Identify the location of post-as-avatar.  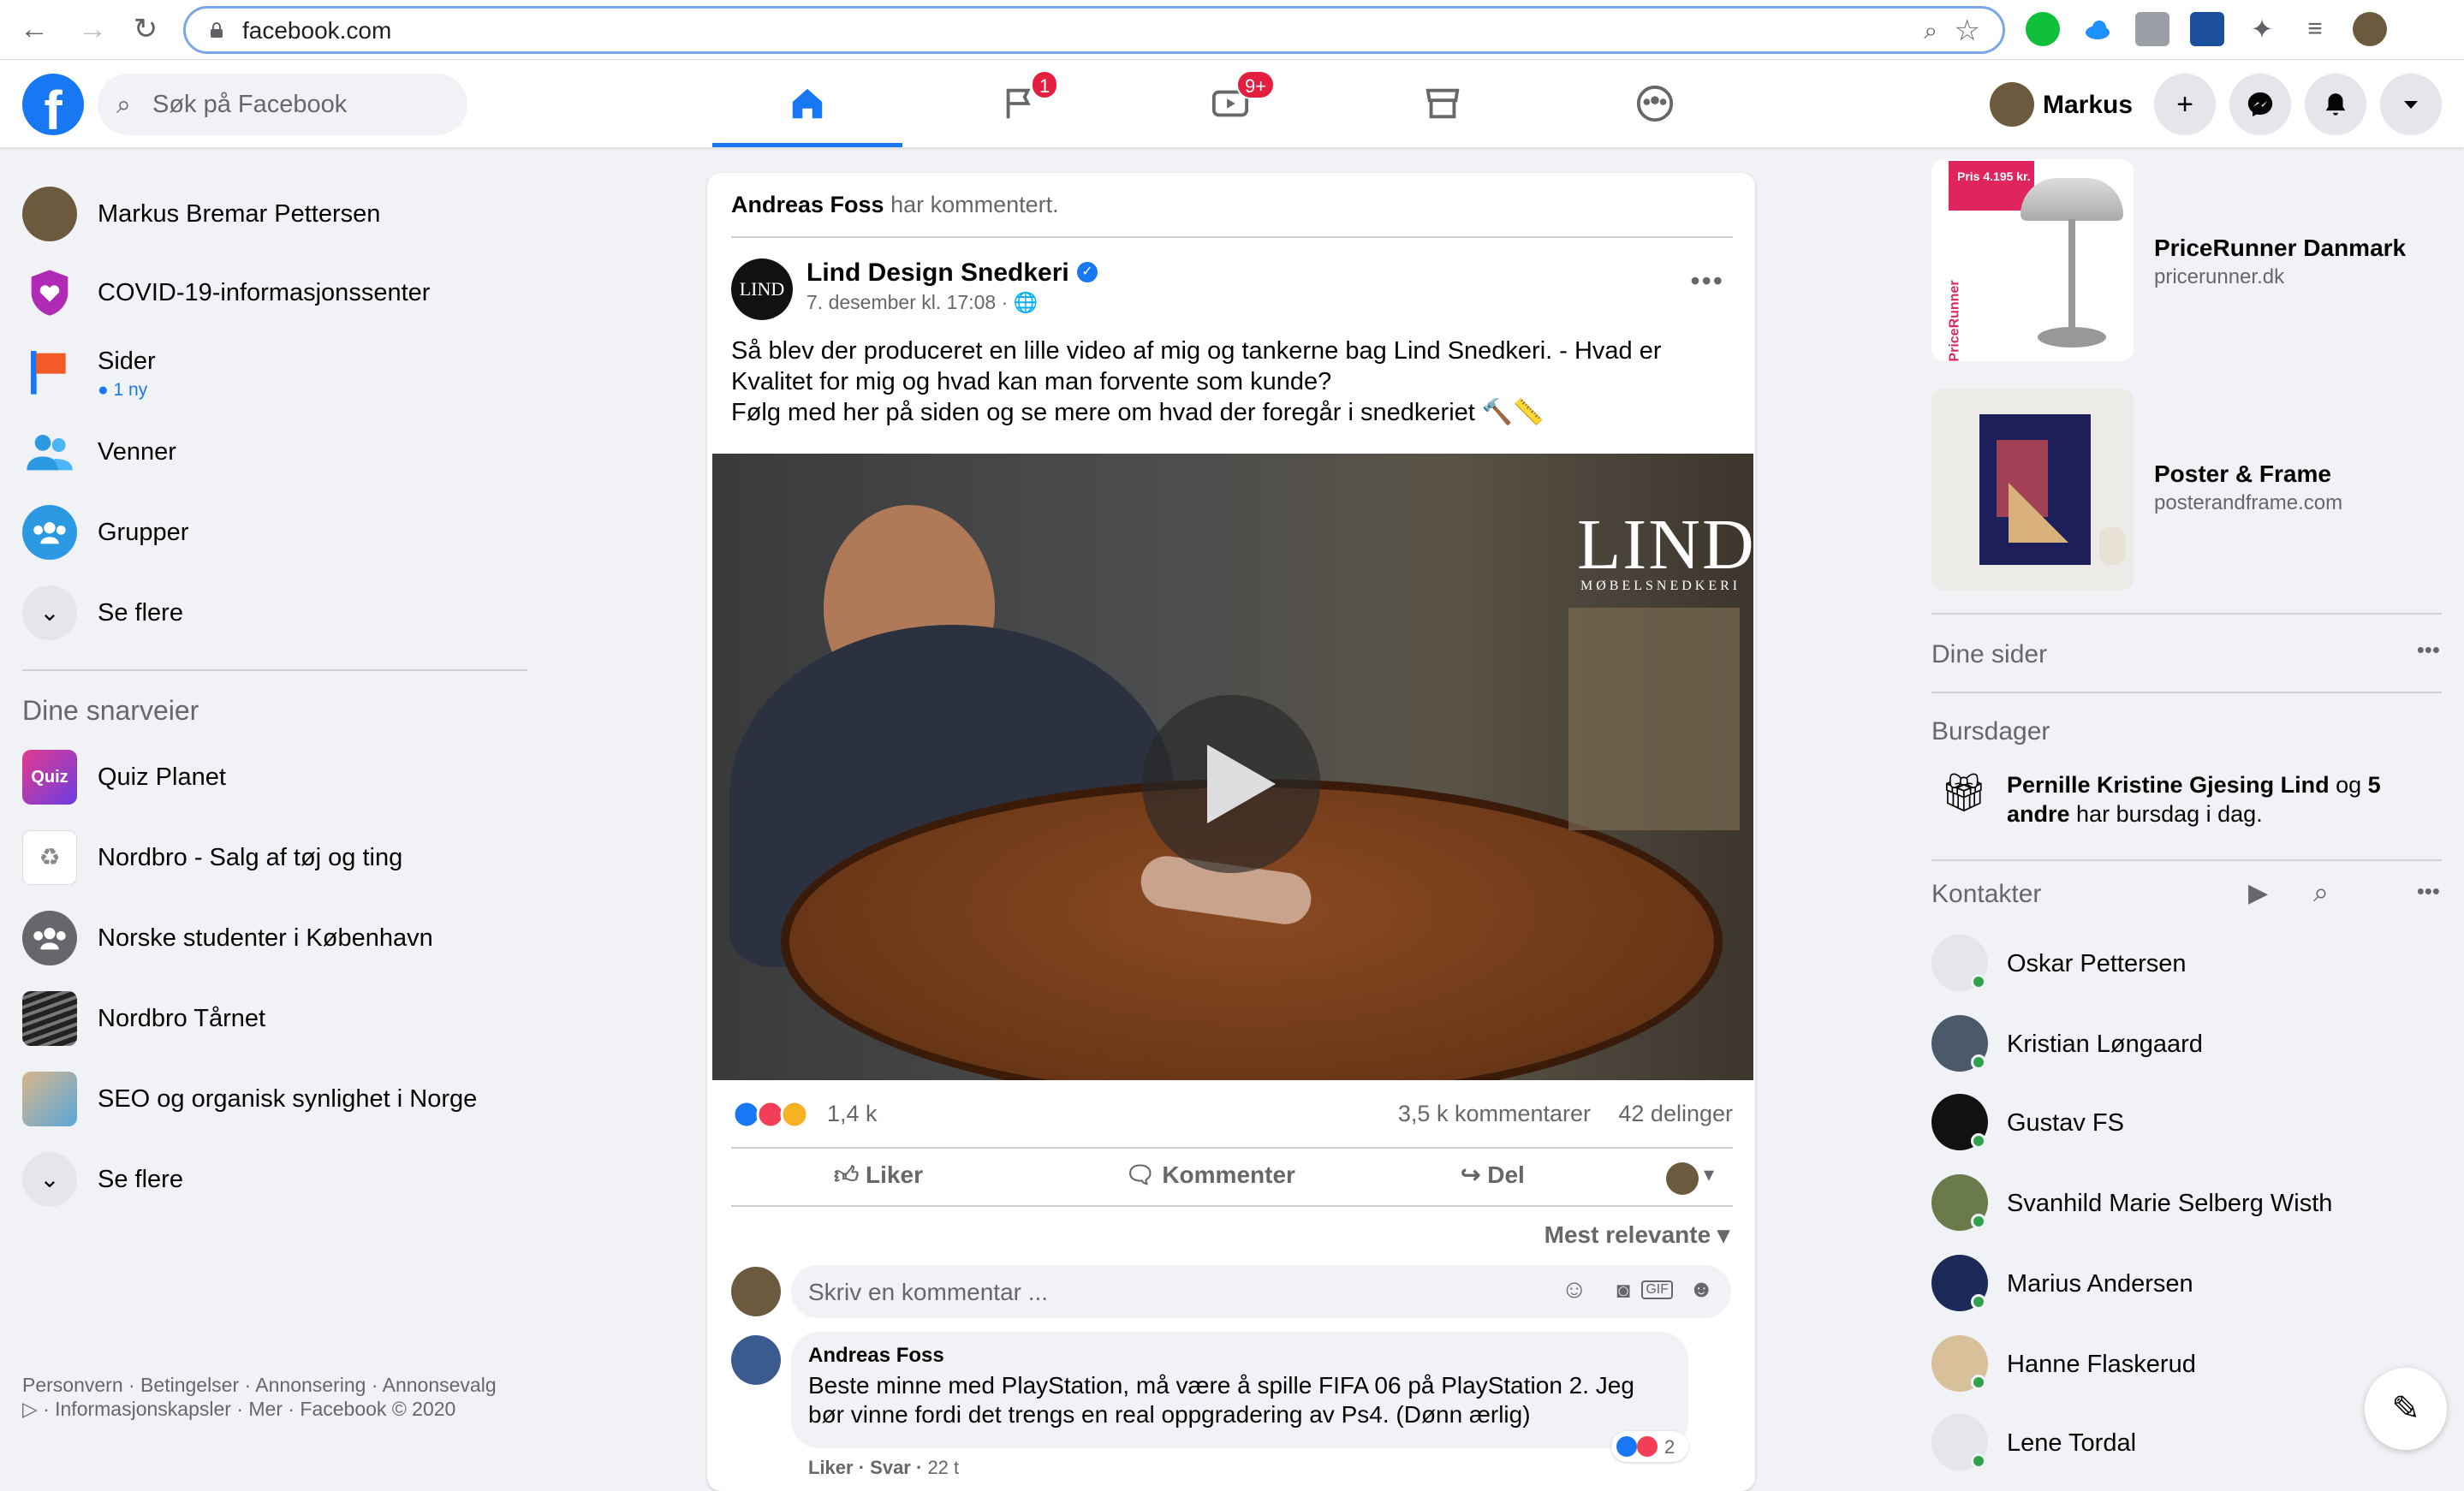
(1682, 1178).